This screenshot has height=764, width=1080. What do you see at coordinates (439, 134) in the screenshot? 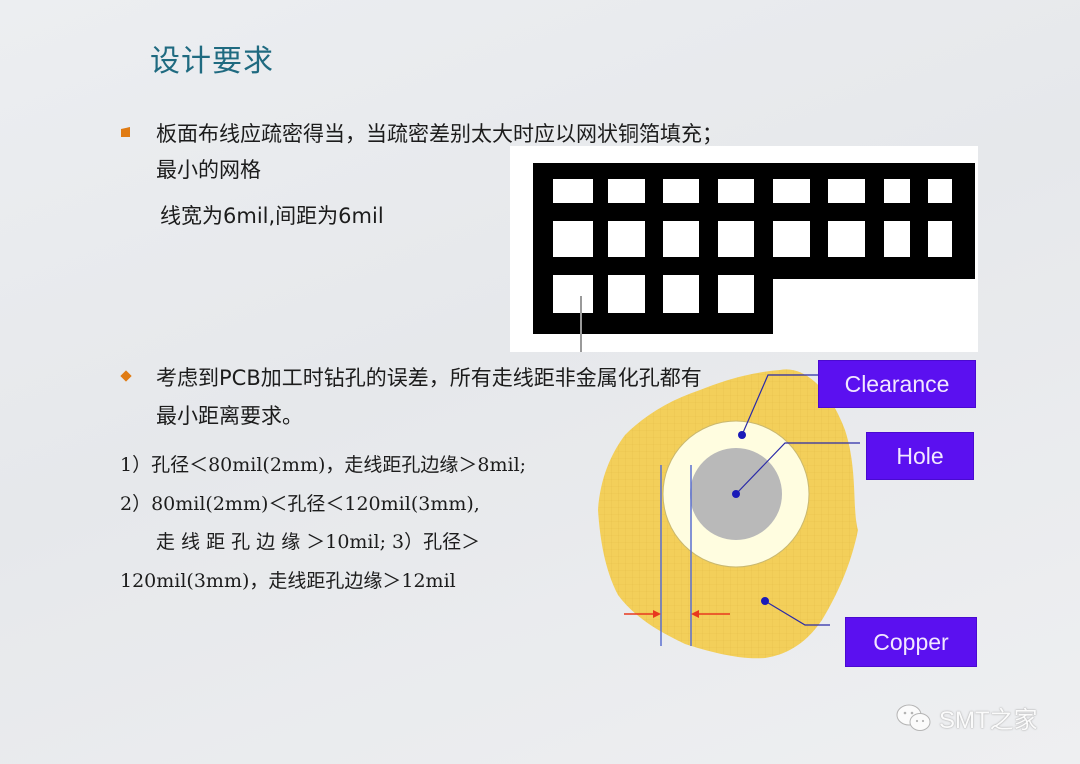
I see `section1-line1: 板面布线应疏密得当，当疏密差别太大时应以网状铜箔填充；` at bounding box center [439, 134].